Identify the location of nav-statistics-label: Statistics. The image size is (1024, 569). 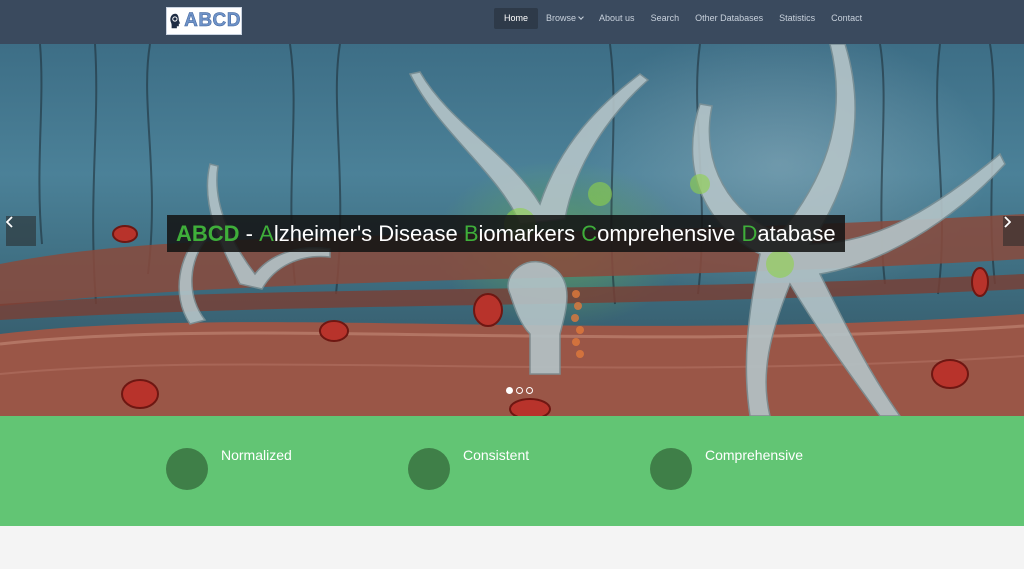
(797, 18).